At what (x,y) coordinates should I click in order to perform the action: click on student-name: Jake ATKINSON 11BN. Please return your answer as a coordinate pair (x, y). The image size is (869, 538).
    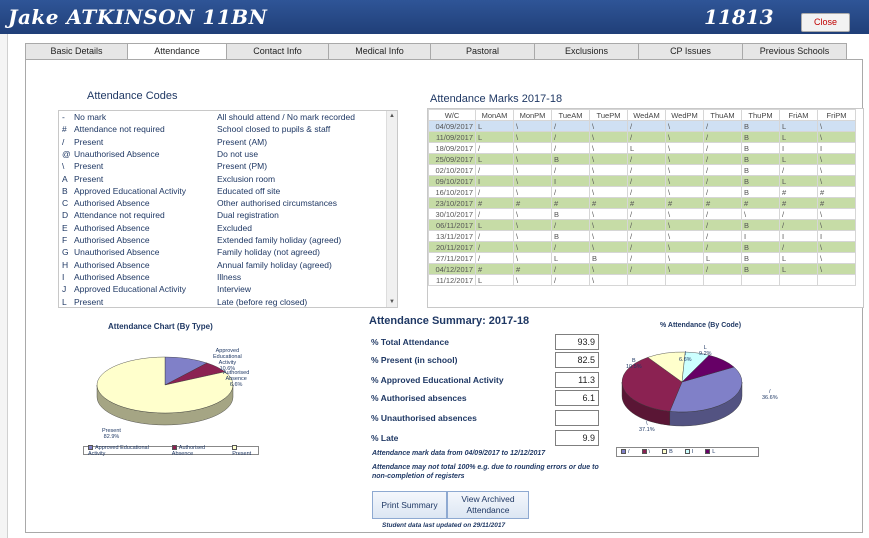
    Looking at the image, I should click on (138, 17).